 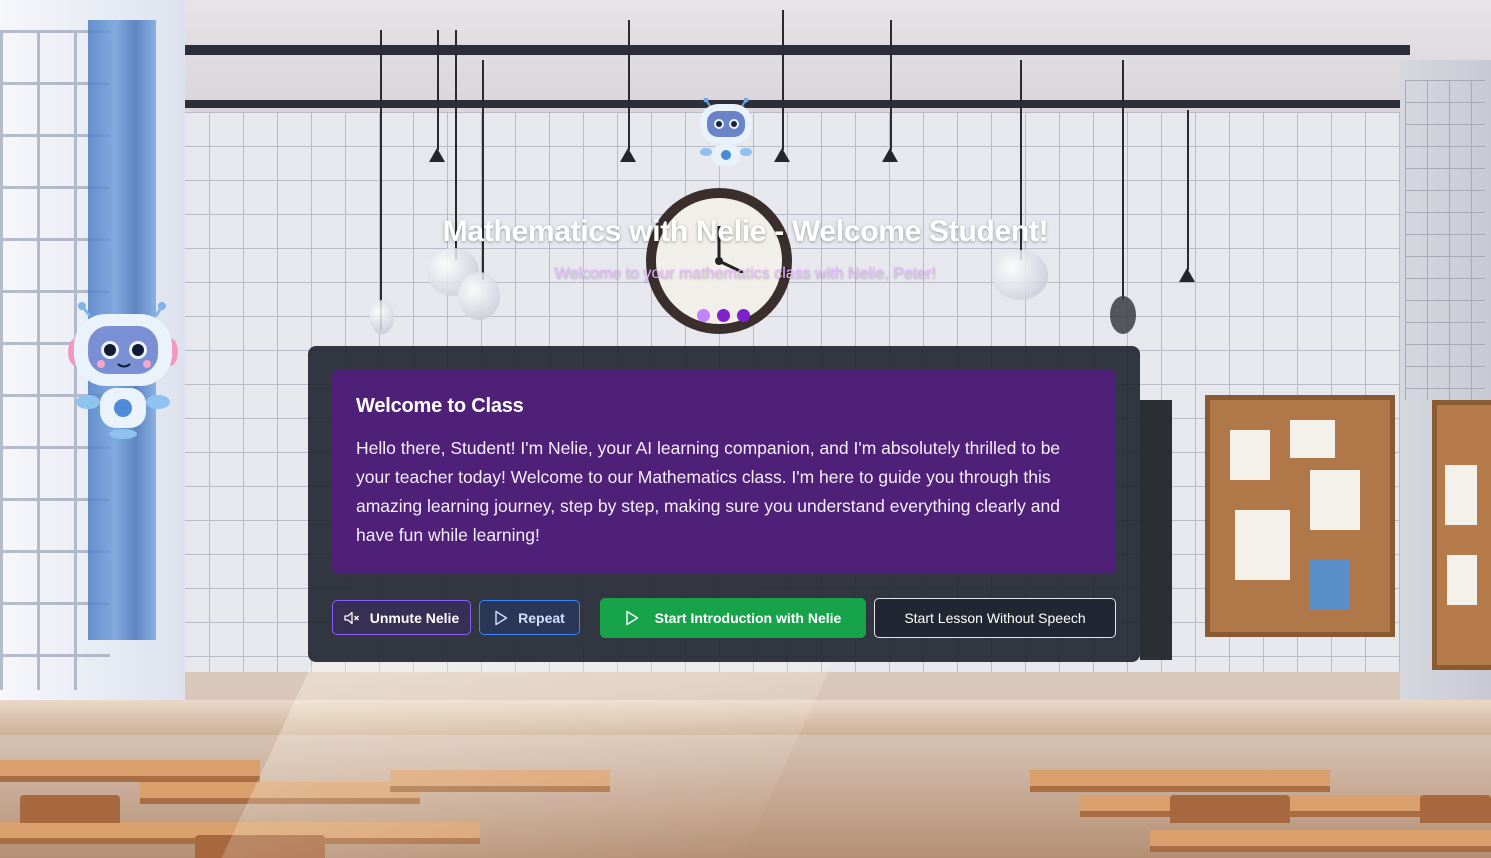 I want to click on corkboard-right, so click(x=1461, y=535).